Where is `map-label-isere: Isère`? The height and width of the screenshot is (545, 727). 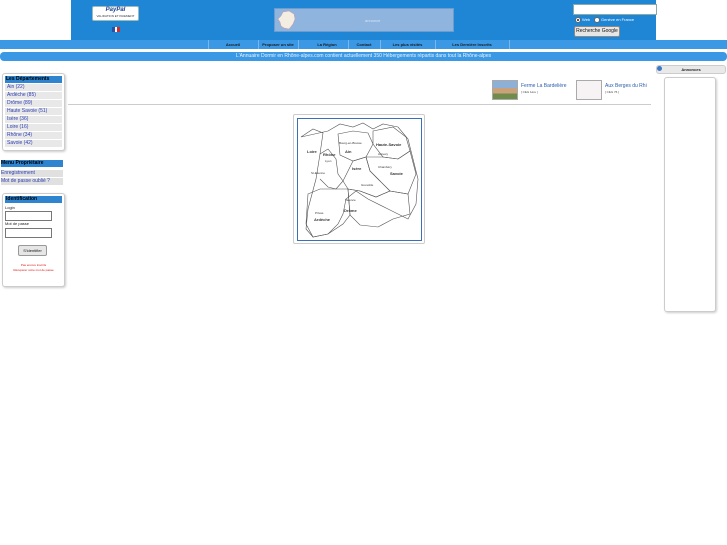
map-label-isere: Isère is located at coordinates (356, 168).